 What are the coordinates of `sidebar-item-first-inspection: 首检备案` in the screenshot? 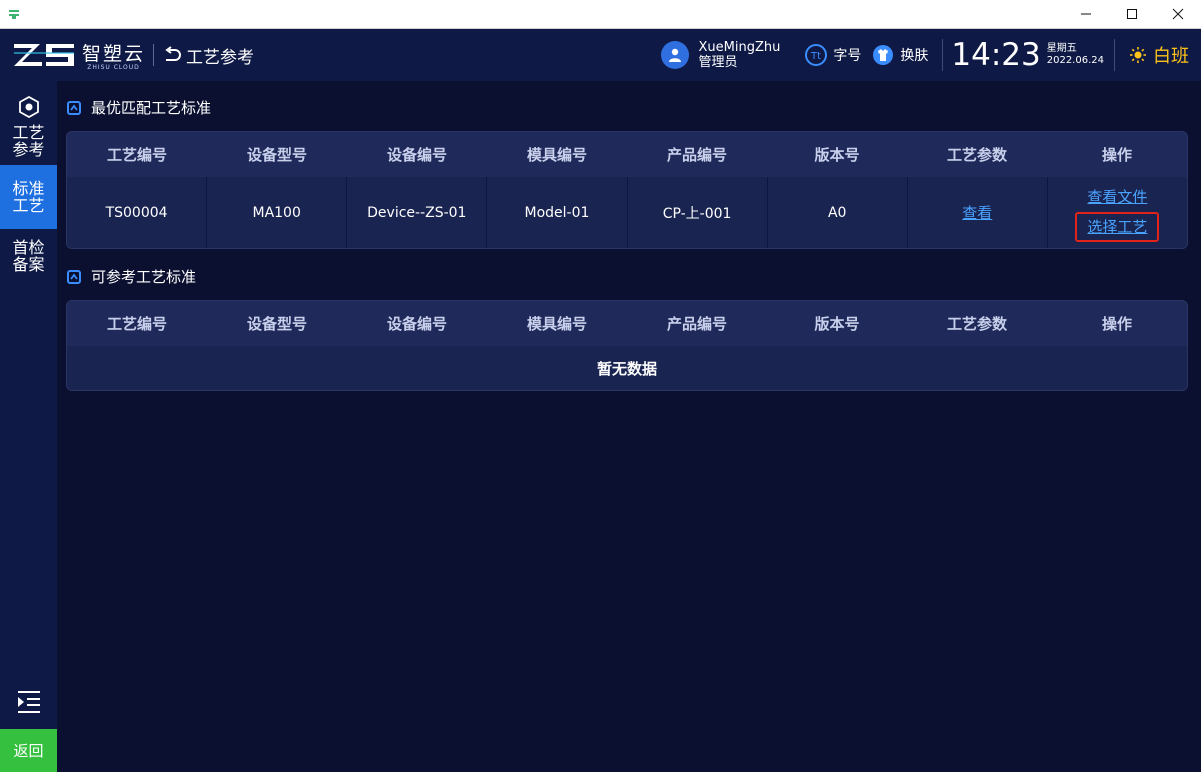 It's located at (28, 256).